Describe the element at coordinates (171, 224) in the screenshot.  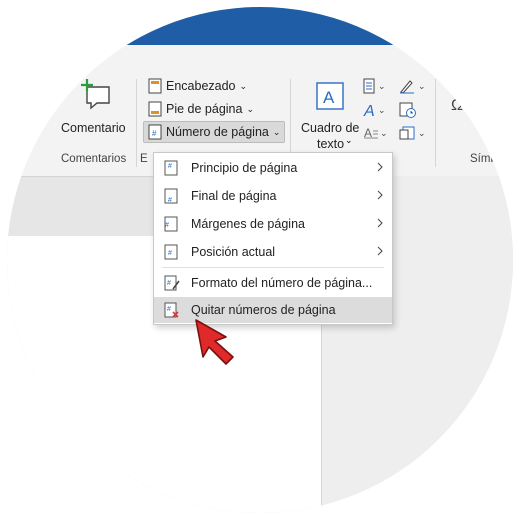
I see `page-margin-number-icon: #` at that location.